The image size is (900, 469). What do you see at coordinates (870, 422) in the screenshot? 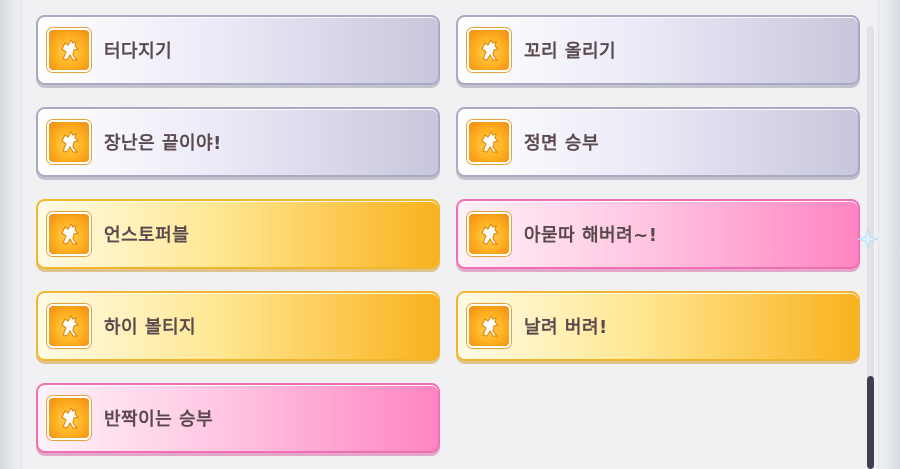
I see `scrollbar-thumb` at bounding box center [870, 422].